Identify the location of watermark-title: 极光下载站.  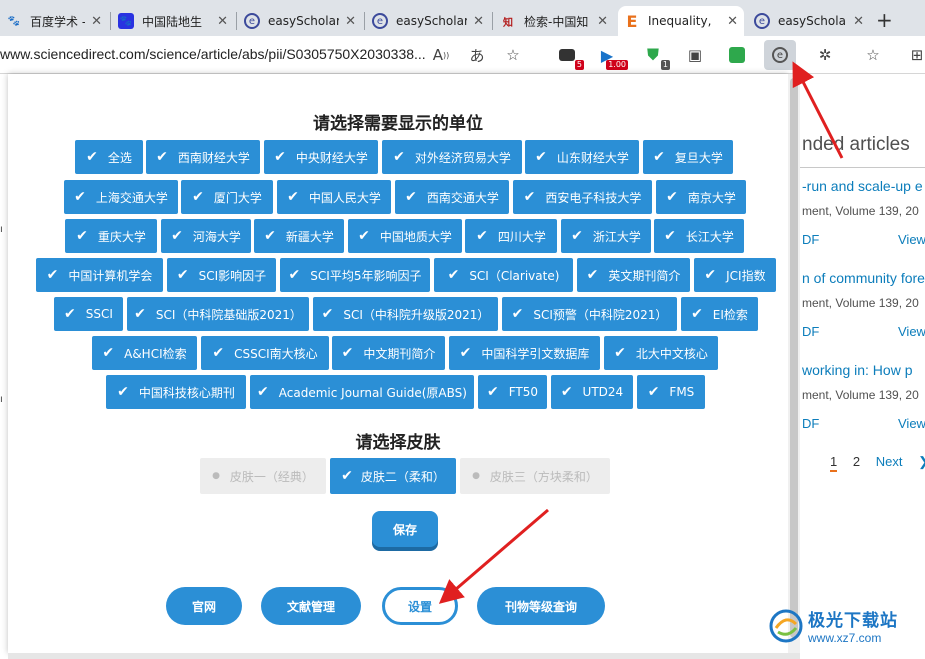
(853, 621).